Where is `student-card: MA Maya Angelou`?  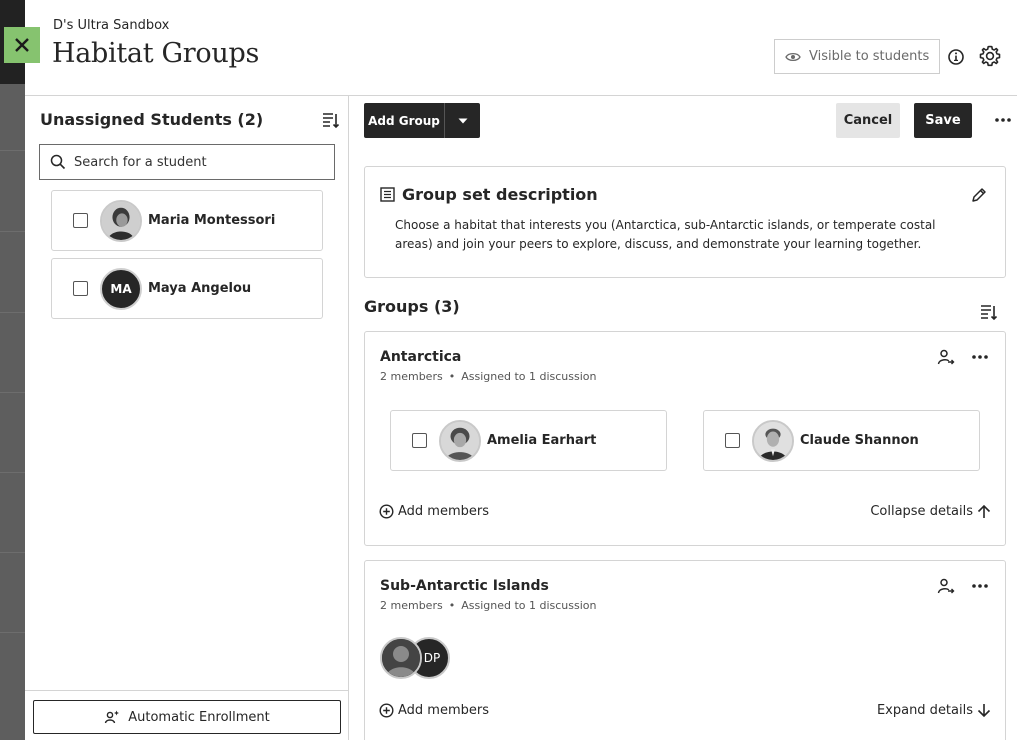 student-card: MA Maya Angelou is located at coordinates (187, 288).